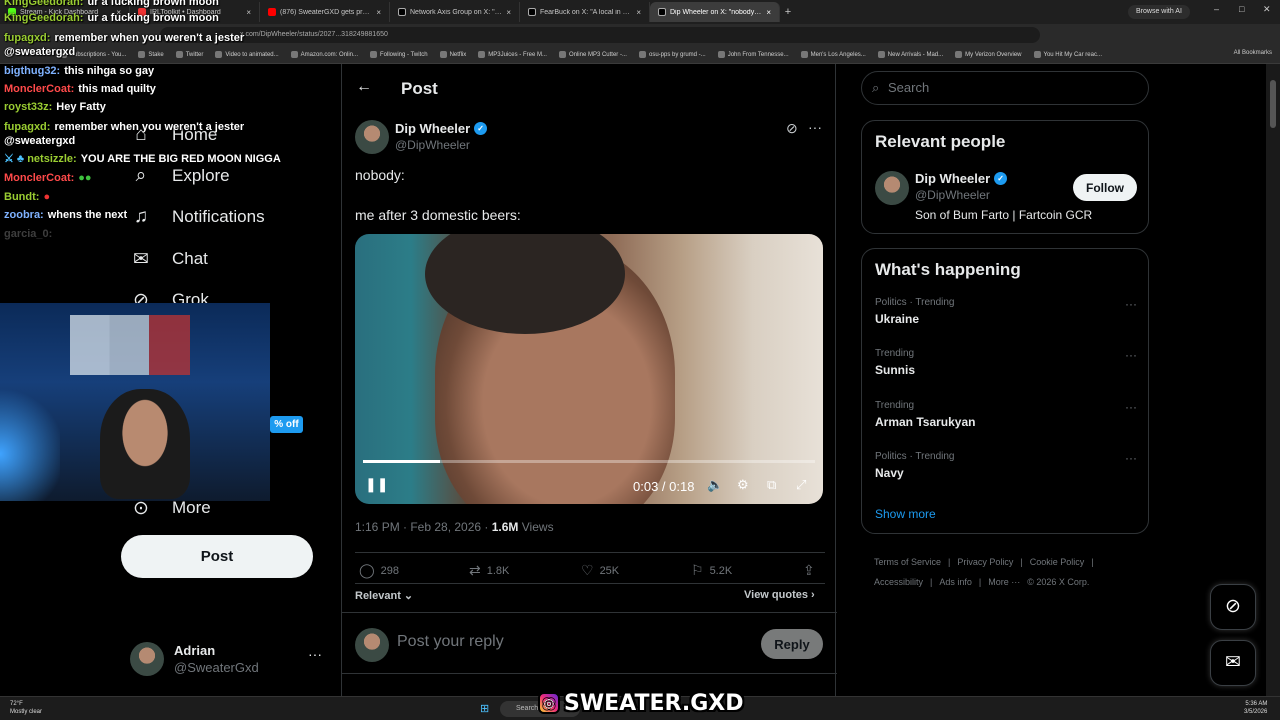  What do you see at coordinates (364, 87) in the screenshot?
I see `back-arrow-icon: ←` at bounding box center [364, 87].